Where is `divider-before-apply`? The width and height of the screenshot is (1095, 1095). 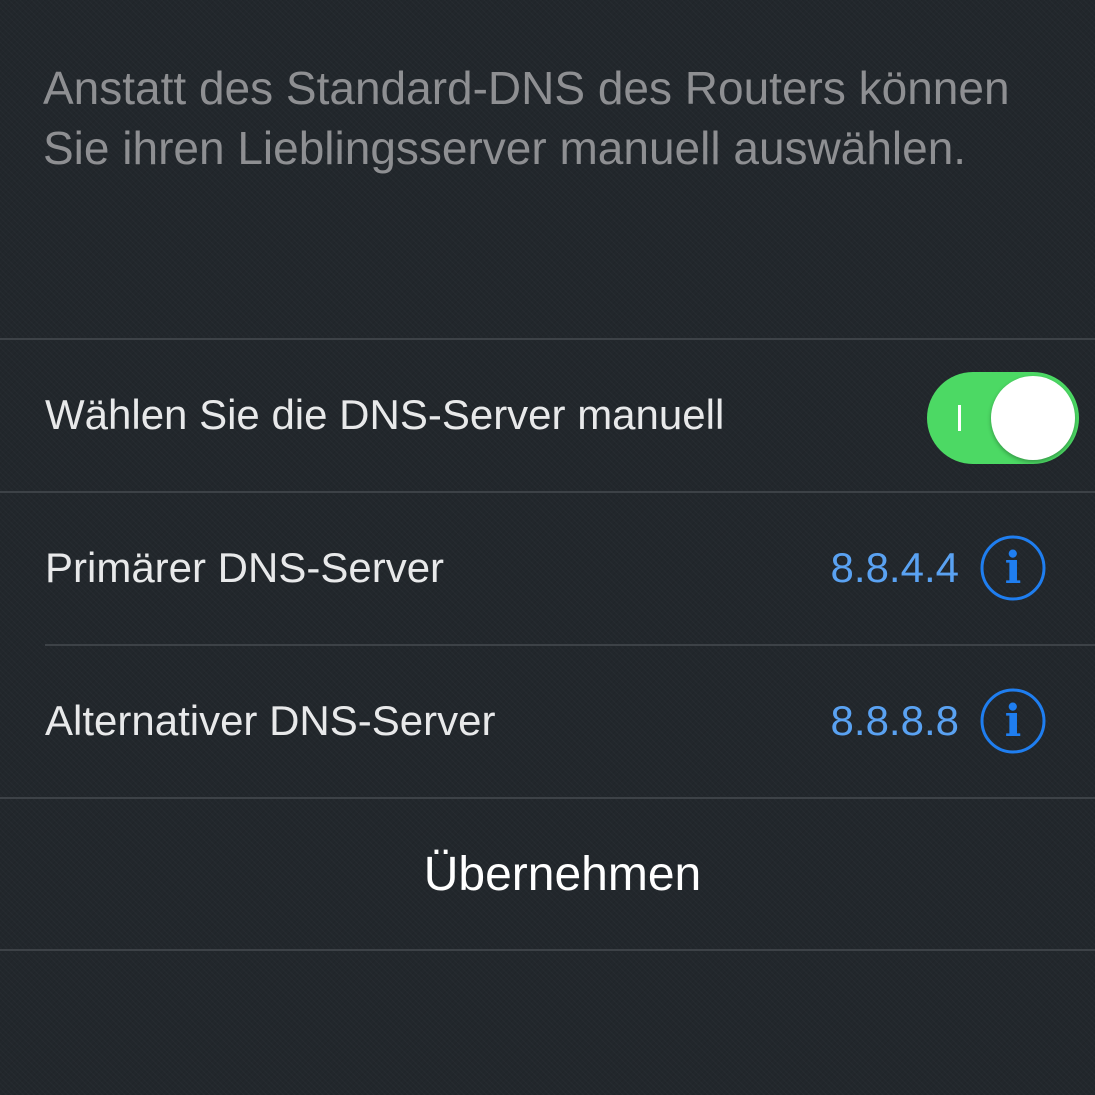 divider-before-apply is located at coordinates (547, 798).